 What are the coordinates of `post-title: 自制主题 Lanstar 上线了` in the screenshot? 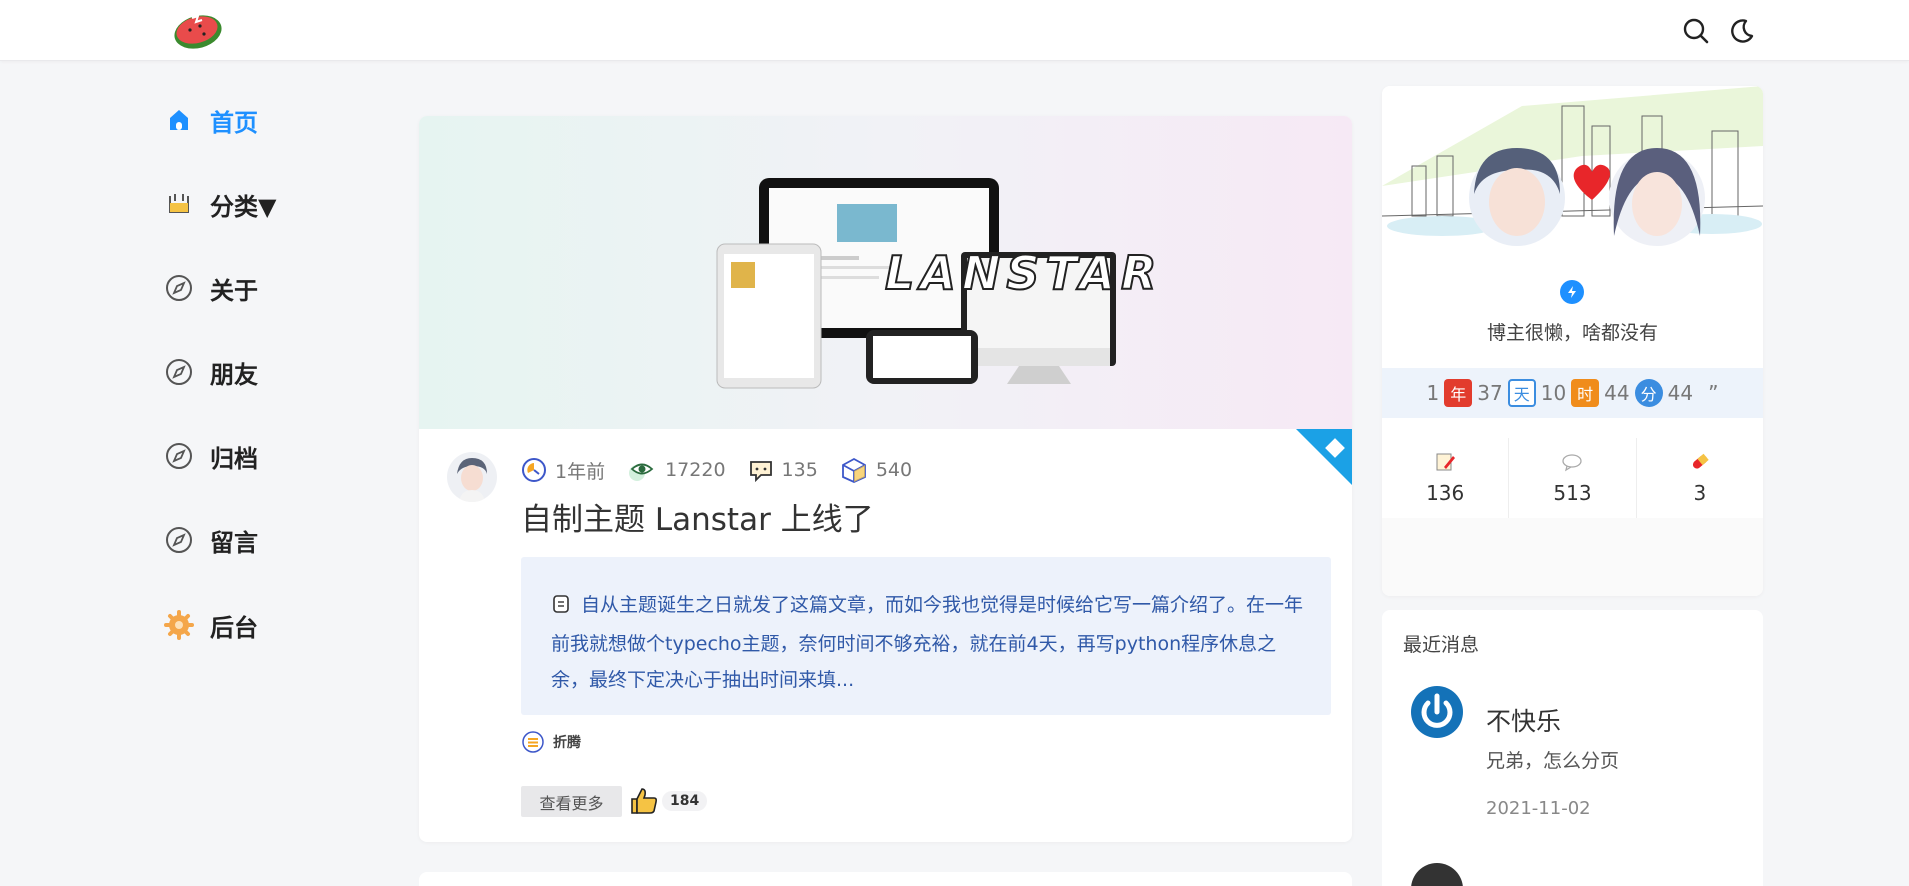 It's located at (697, 516).